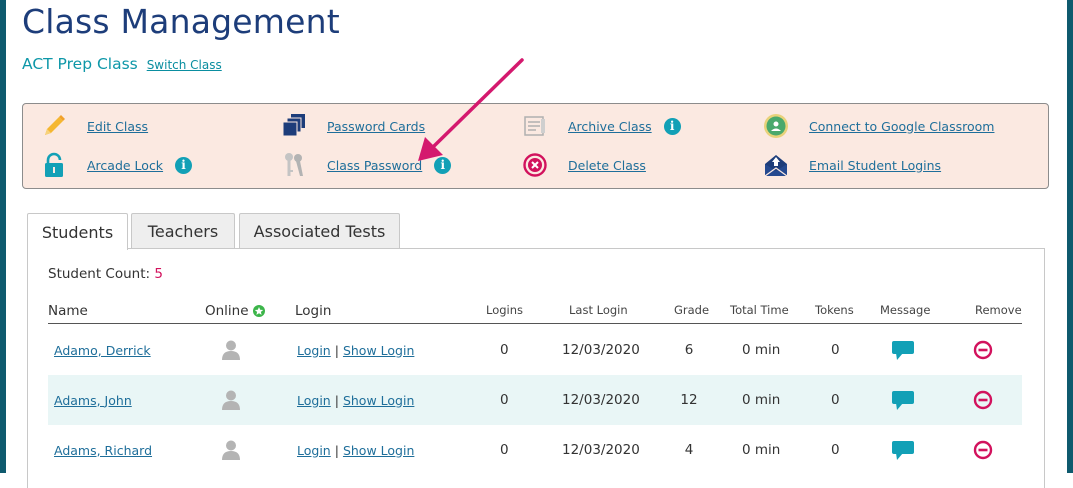 The image size is (1073, 488). What do you see at coordinates (759, 310) in the screenshot?
I see `col-total-time: Total Time` at bounding box center [759, 310].